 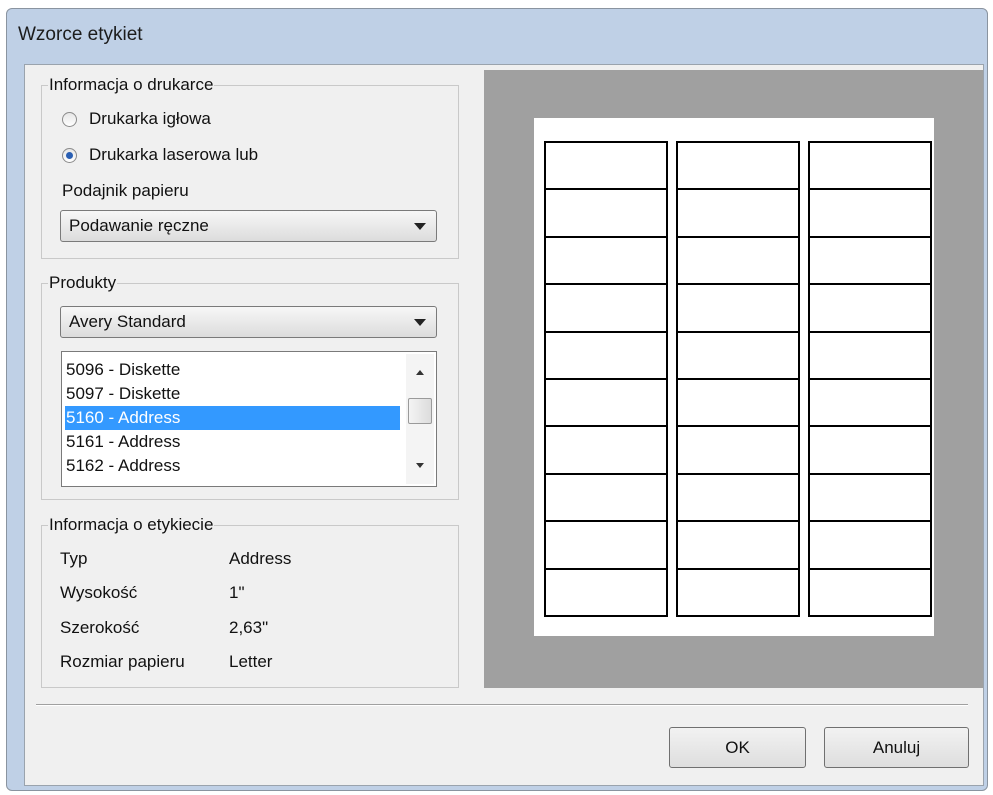 I want to click on paper-tray-label: Podajnik papieru, so click(x=125, y=190).